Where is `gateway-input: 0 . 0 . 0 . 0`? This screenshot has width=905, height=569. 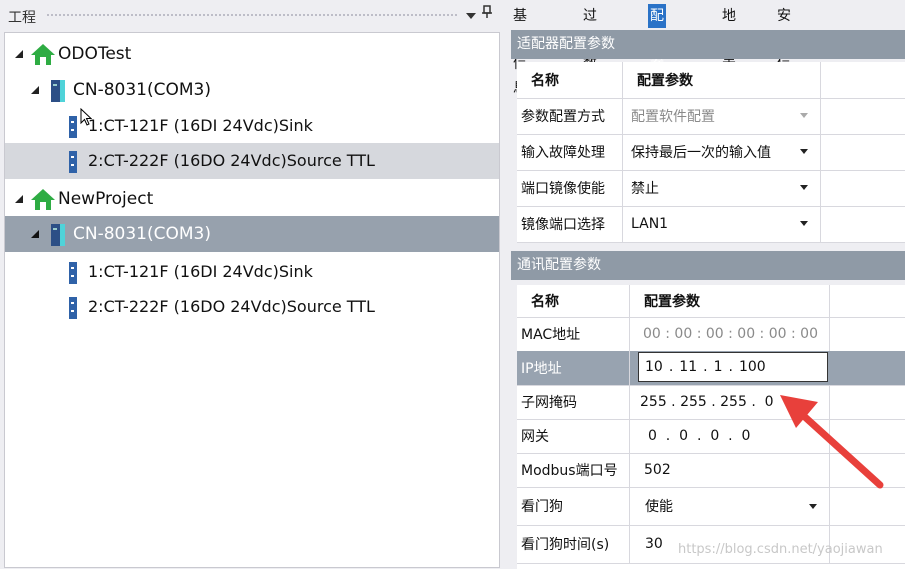
gateway-input: 0 . 0 . 0 . 0 is located at coordinates (730, 436).